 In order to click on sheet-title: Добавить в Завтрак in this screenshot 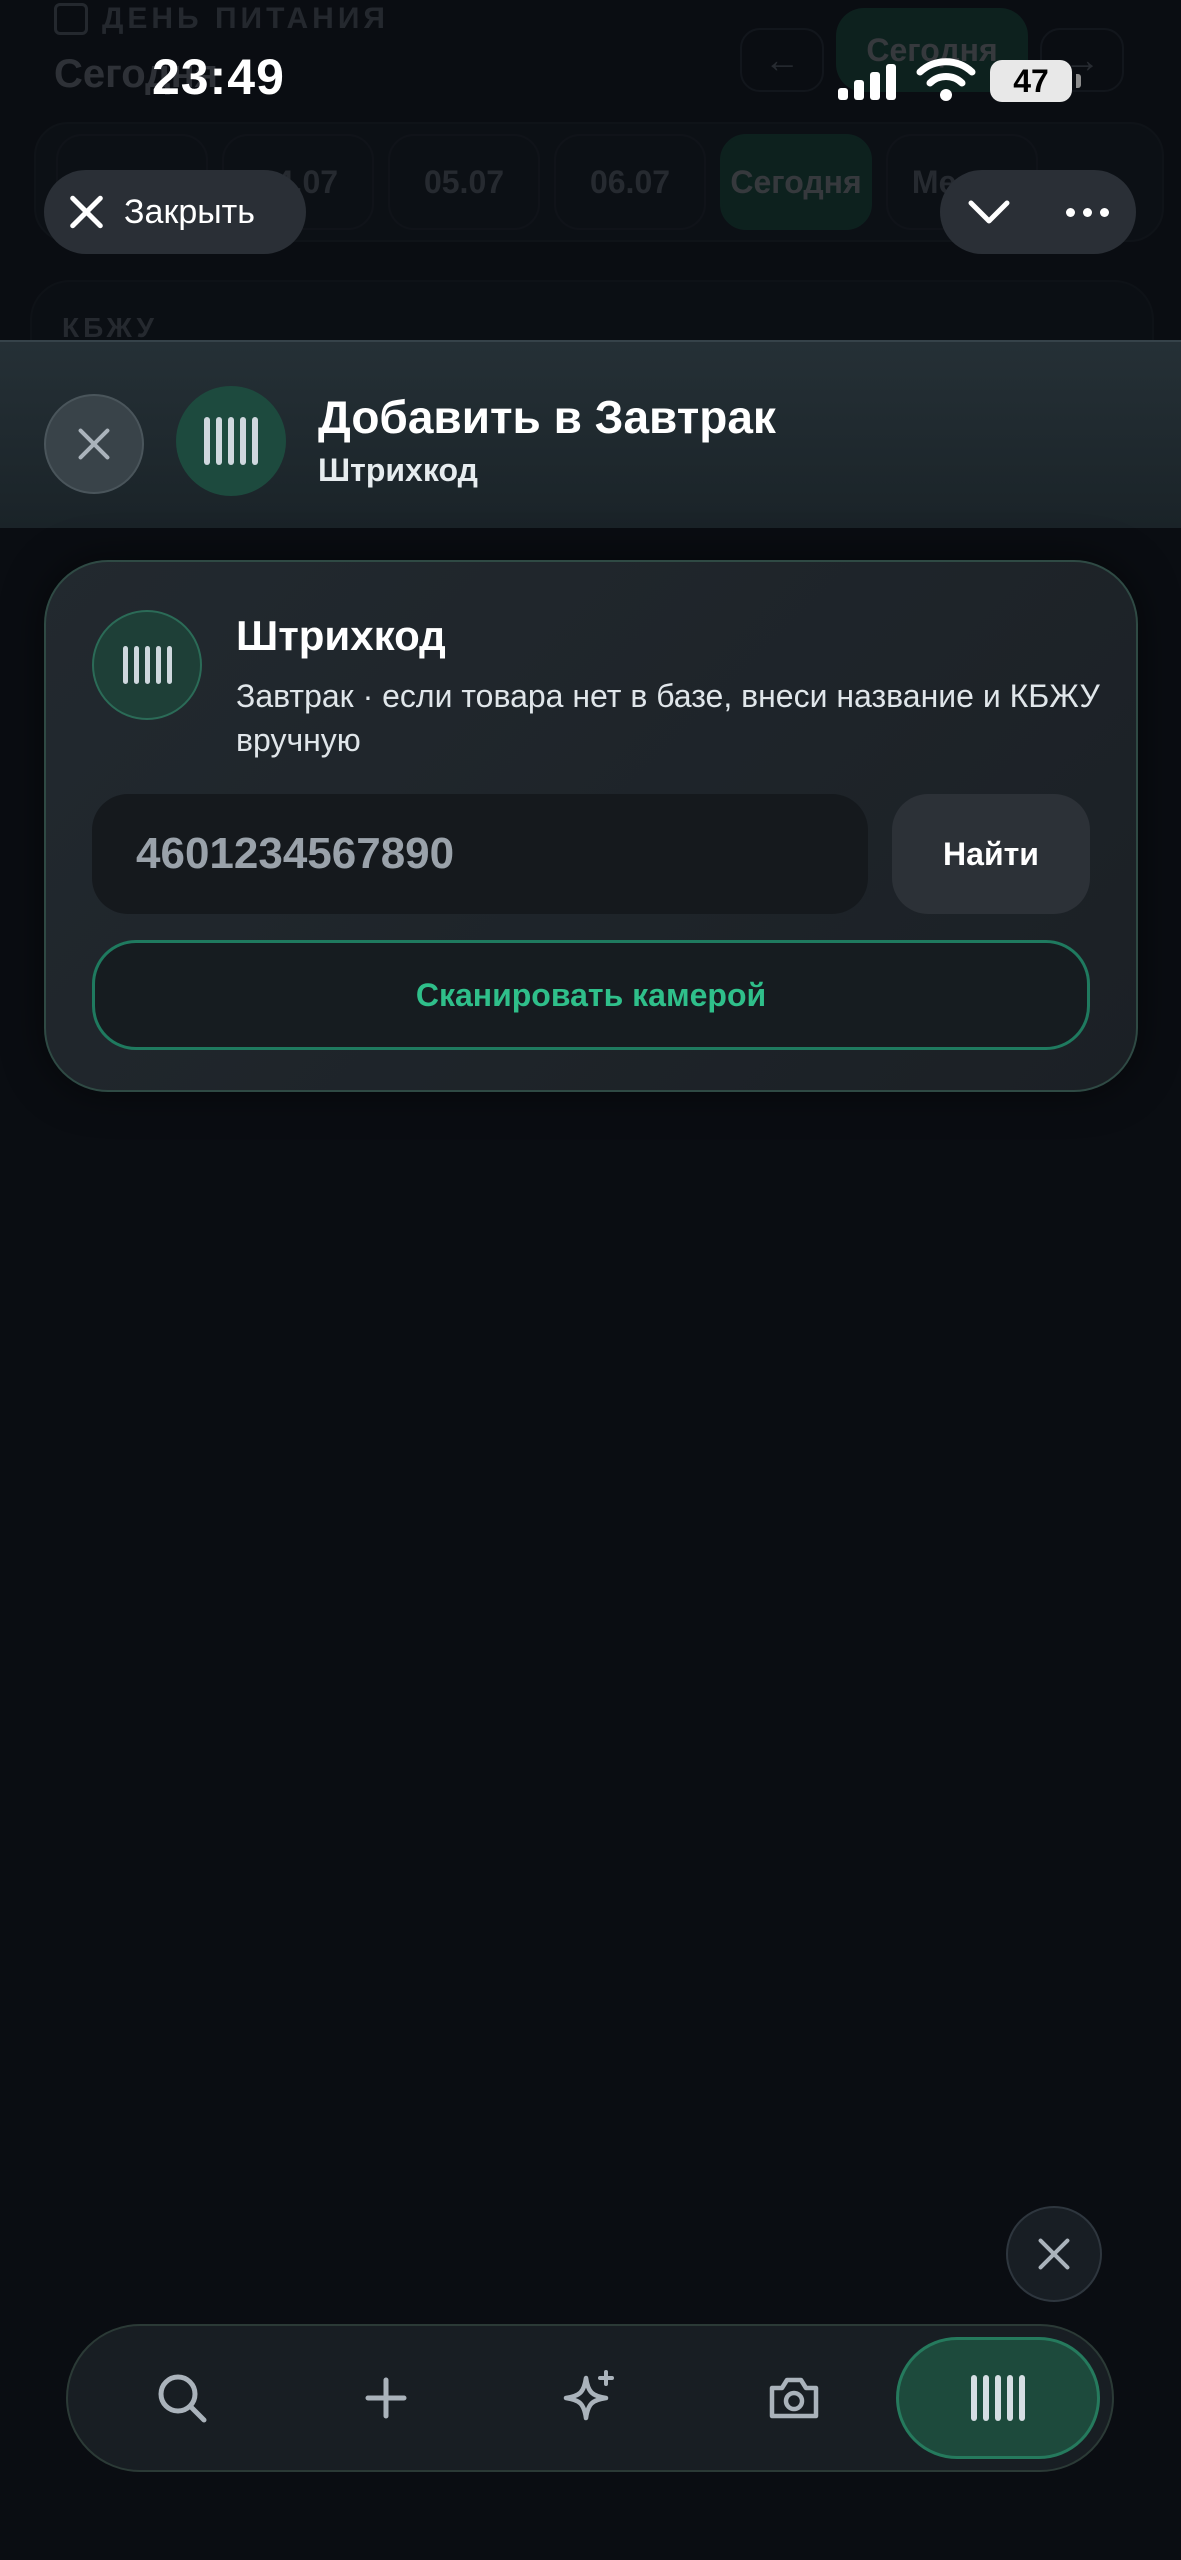, I will do `click(547, 417)`.